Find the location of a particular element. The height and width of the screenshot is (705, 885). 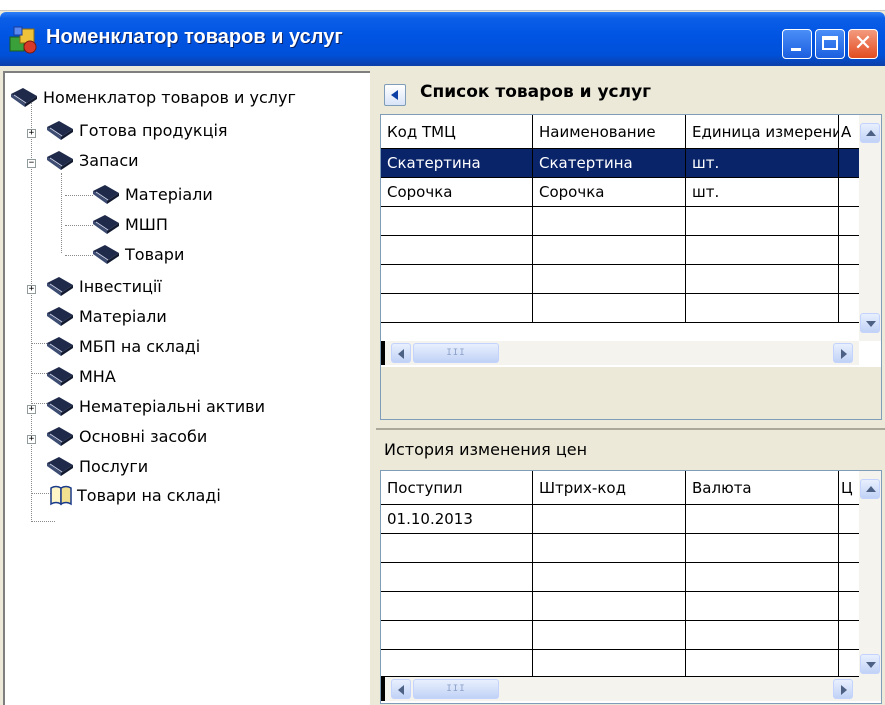

tree-item-mna: МНА is located at coordinates (80, 376).